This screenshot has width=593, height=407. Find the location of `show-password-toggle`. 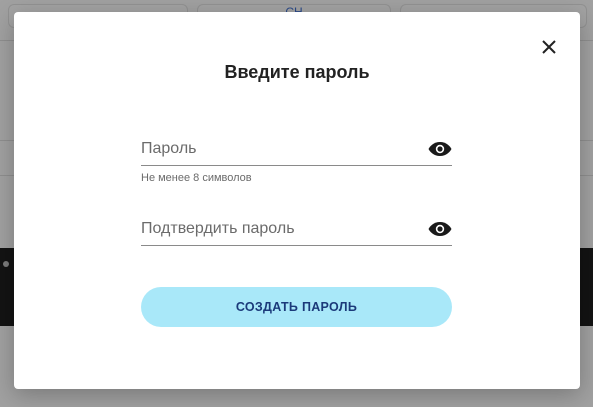

show-password-toggle is located at coordinates (440, 149).